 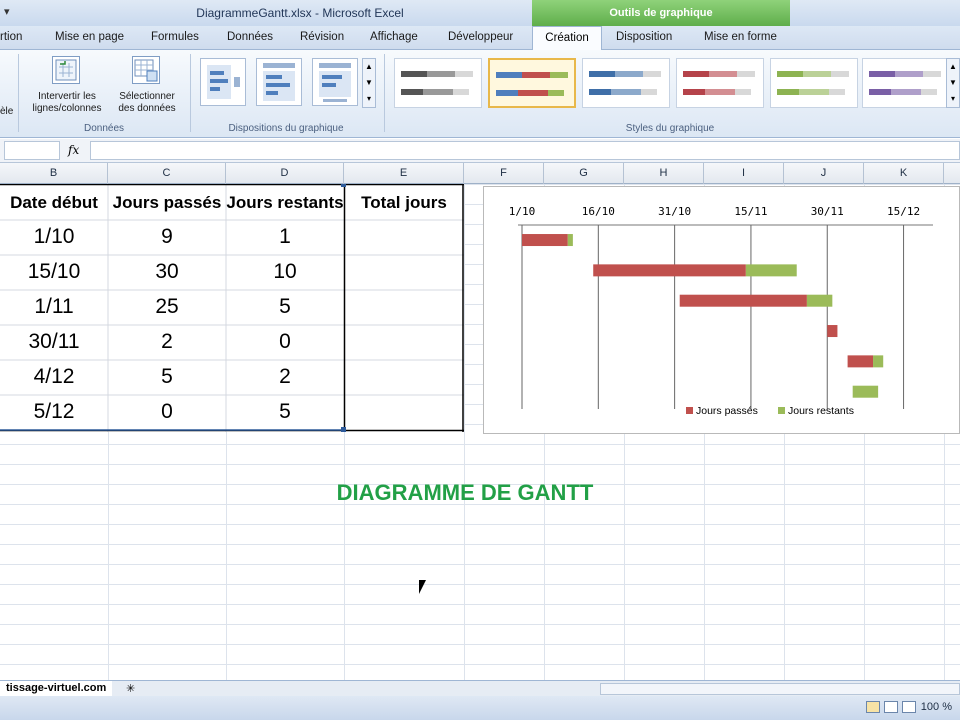 What do you see at coordinates (285, 203) in the screenshot?
I see `table-header-cell: Jours restants` at bounding box center [285, 203].